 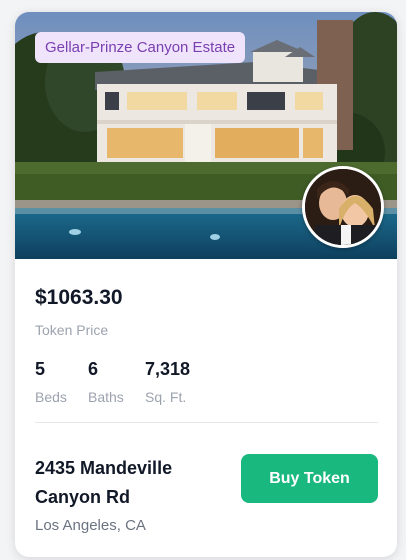 I want to click on property-city: Los Angeles, CA, so click(x=90, y=525).